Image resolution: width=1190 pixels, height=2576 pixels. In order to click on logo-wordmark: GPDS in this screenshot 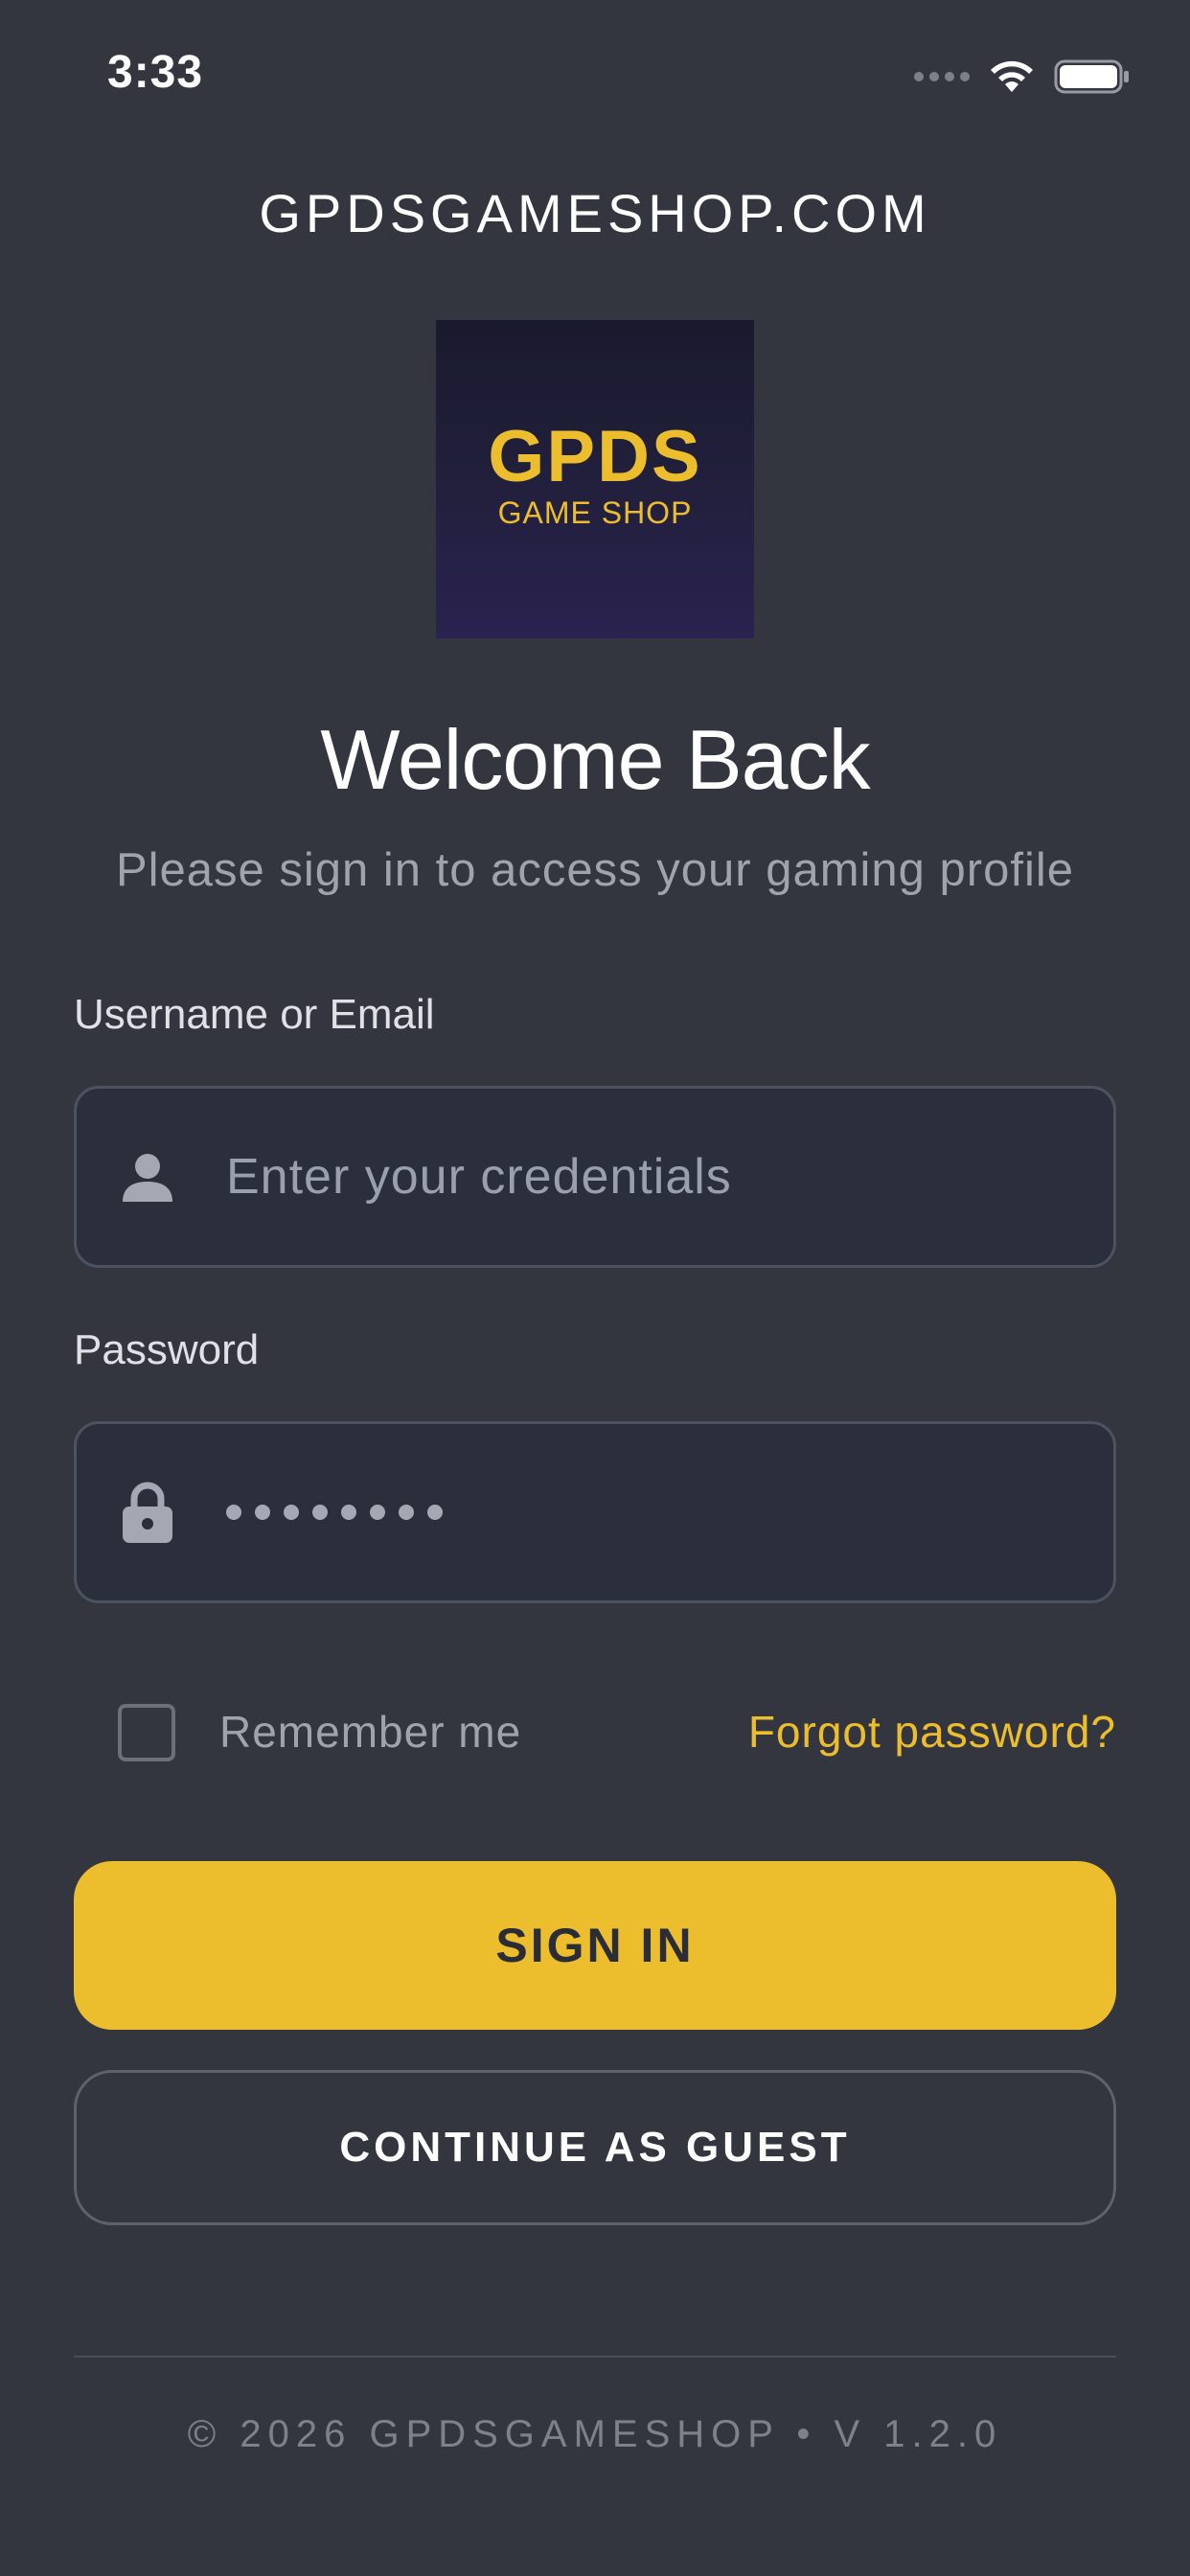, I will do `click(594, 456)`.